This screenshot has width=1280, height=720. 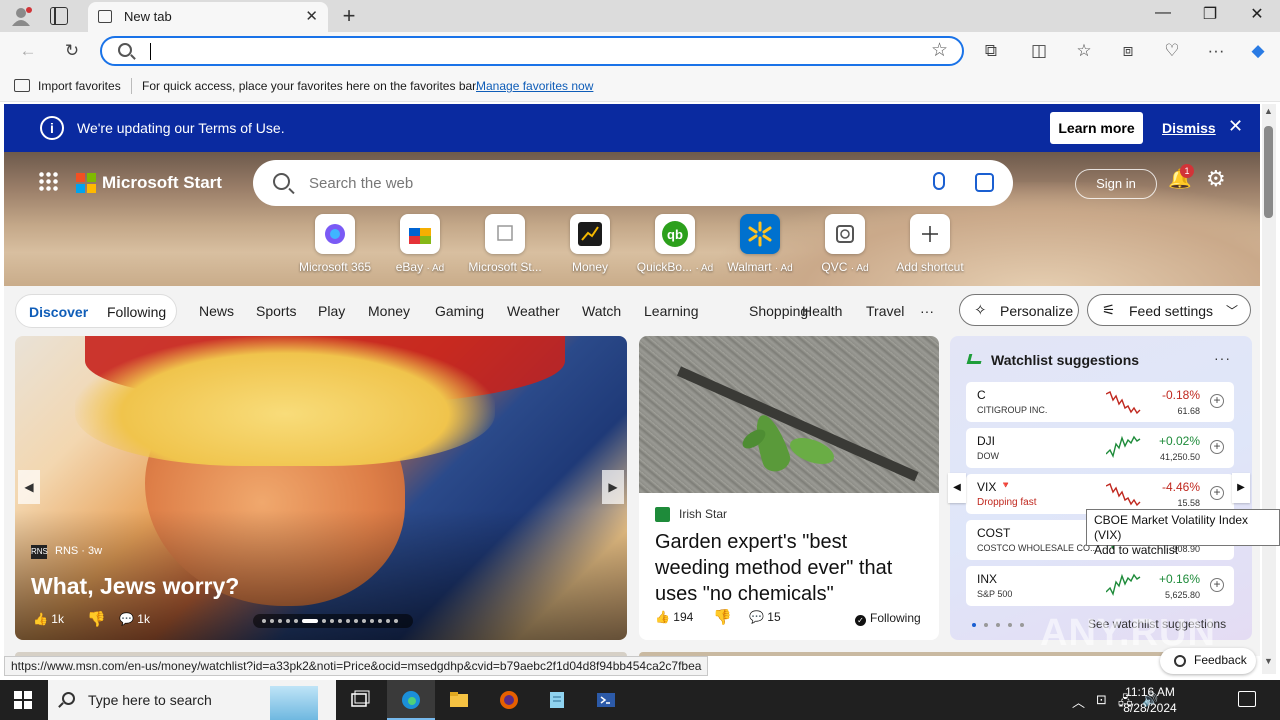 What do you see at coordinates (939, 50) in the screenshot?
I see `favorite-star-icon: ☆` at bounding box center [939, 50].